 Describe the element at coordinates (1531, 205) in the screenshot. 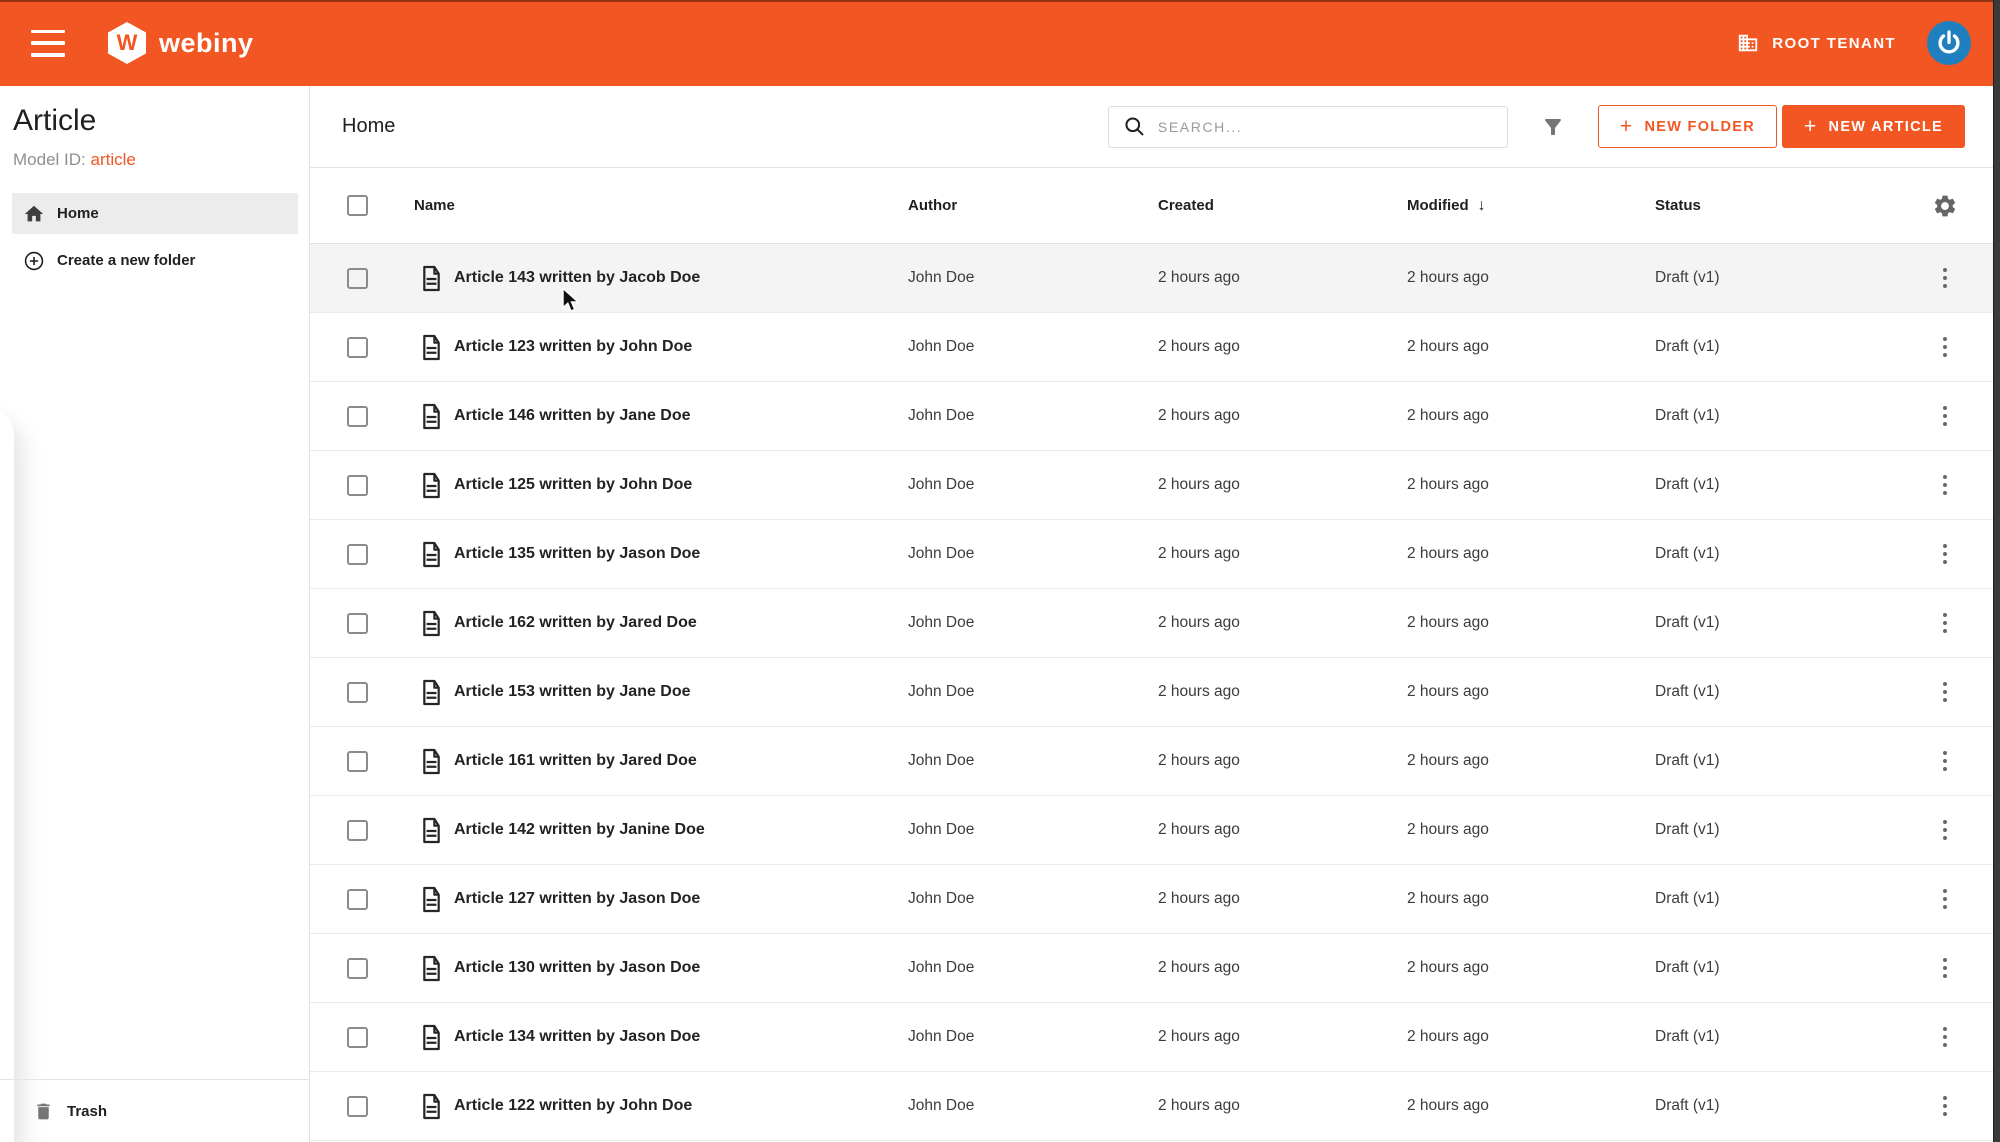

I see `column-header-modified: Modified ↓` at that location.